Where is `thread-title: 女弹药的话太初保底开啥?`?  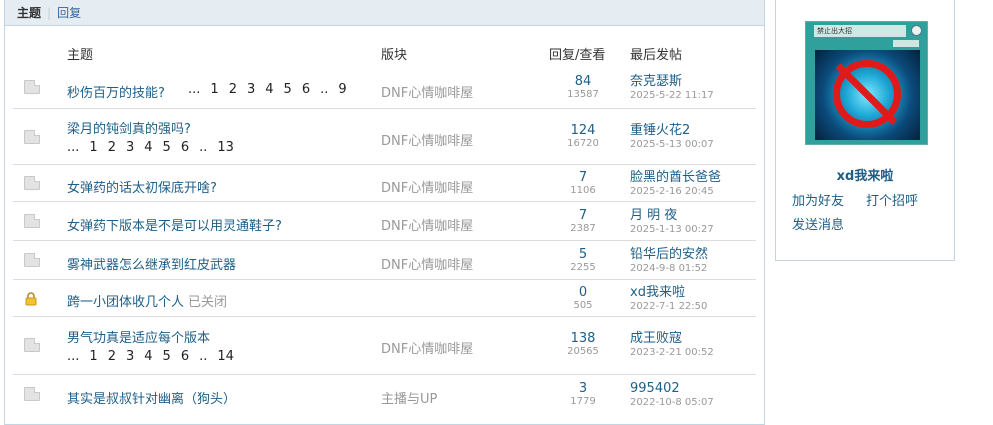
thread-title: 女弹药的话太初保底开啥? is located at coordinates (142, 186).